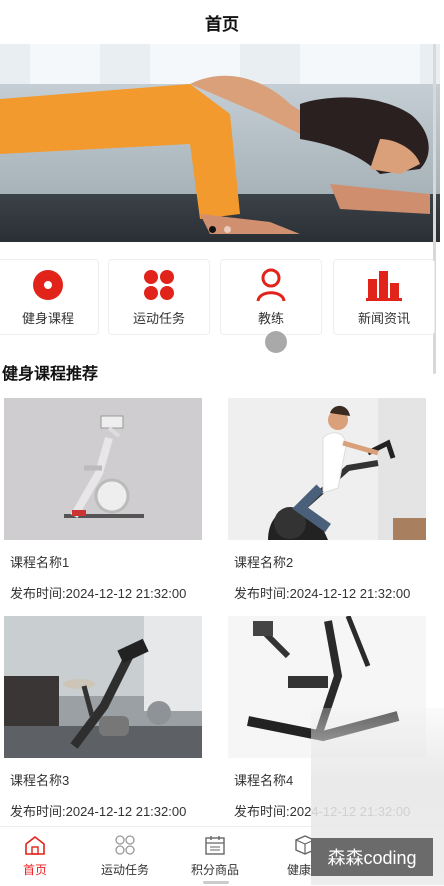 Image resolution: width=444 pixels, height=886 pixels. Describe the element at coordinates (42, 856) in the screenshot. I see `tab-home: 首页` at that location.